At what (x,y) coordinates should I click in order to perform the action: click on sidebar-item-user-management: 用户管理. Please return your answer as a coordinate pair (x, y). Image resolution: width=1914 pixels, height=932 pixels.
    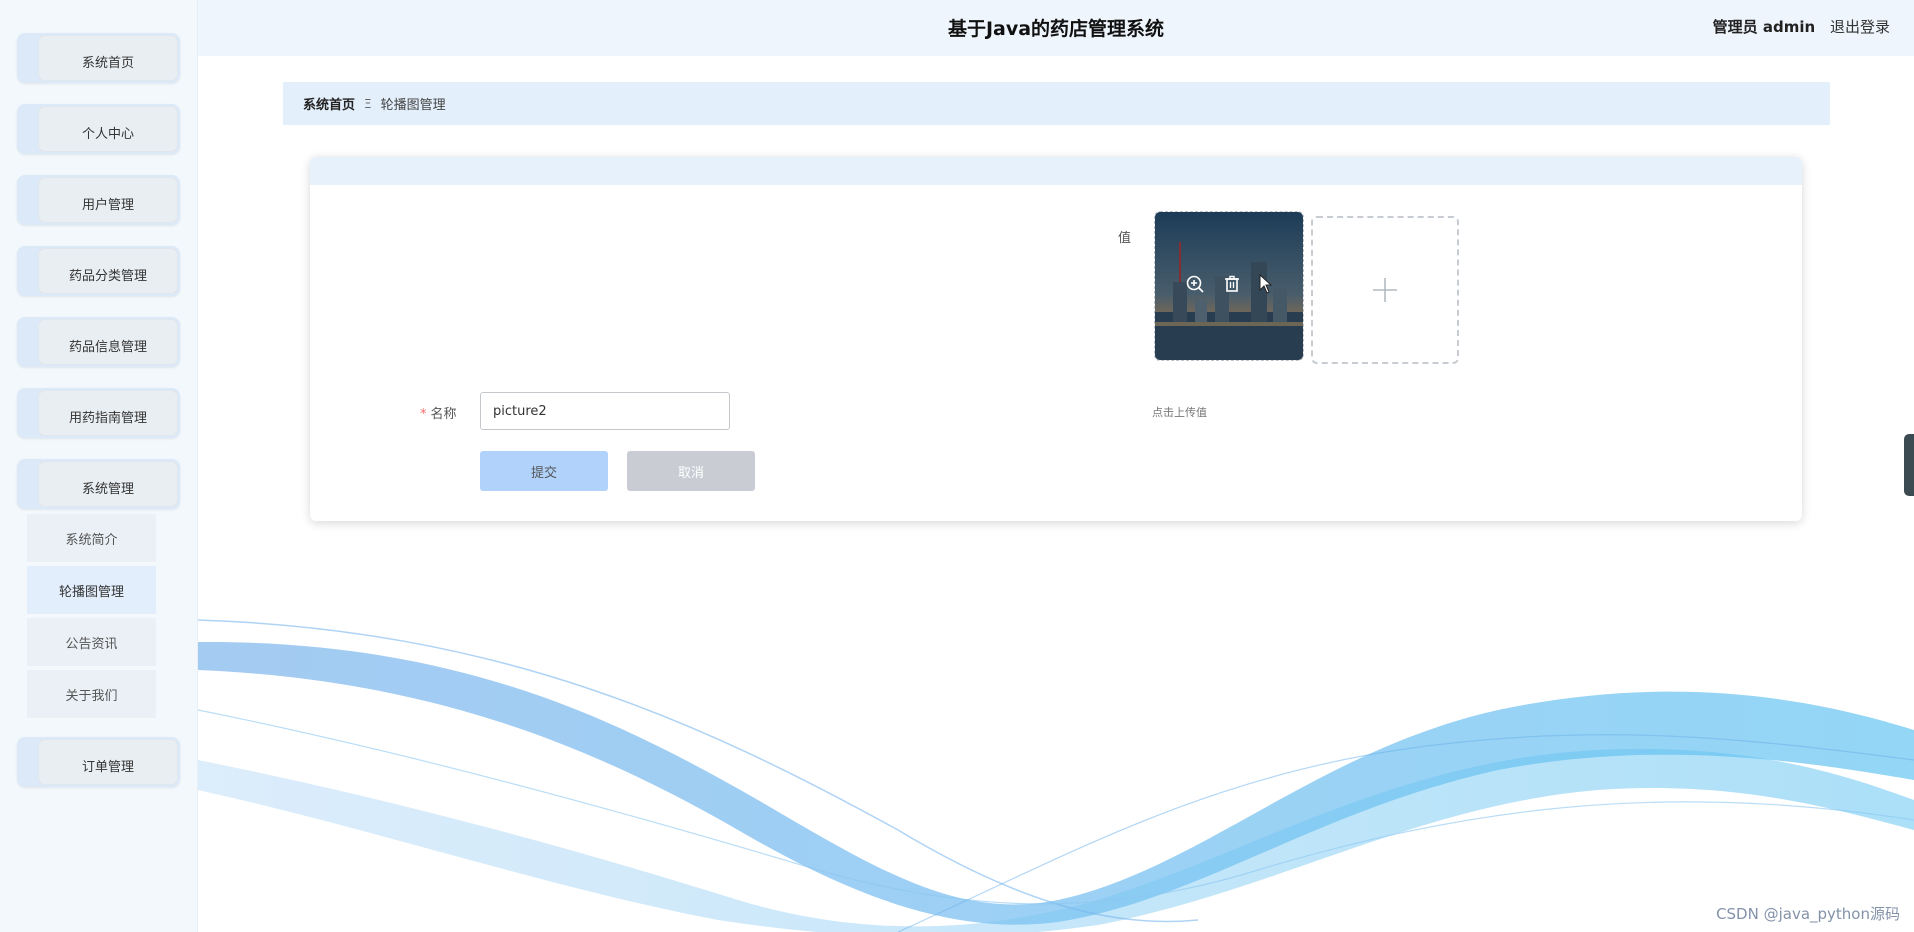
    Looking at the image, I should click on (98, 200).